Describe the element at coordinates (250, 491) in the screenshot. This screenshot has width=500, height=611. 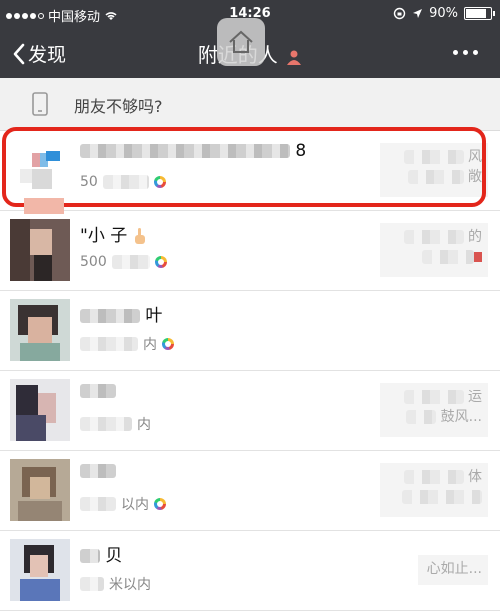
I see `list-item: 以内 体` at that location.